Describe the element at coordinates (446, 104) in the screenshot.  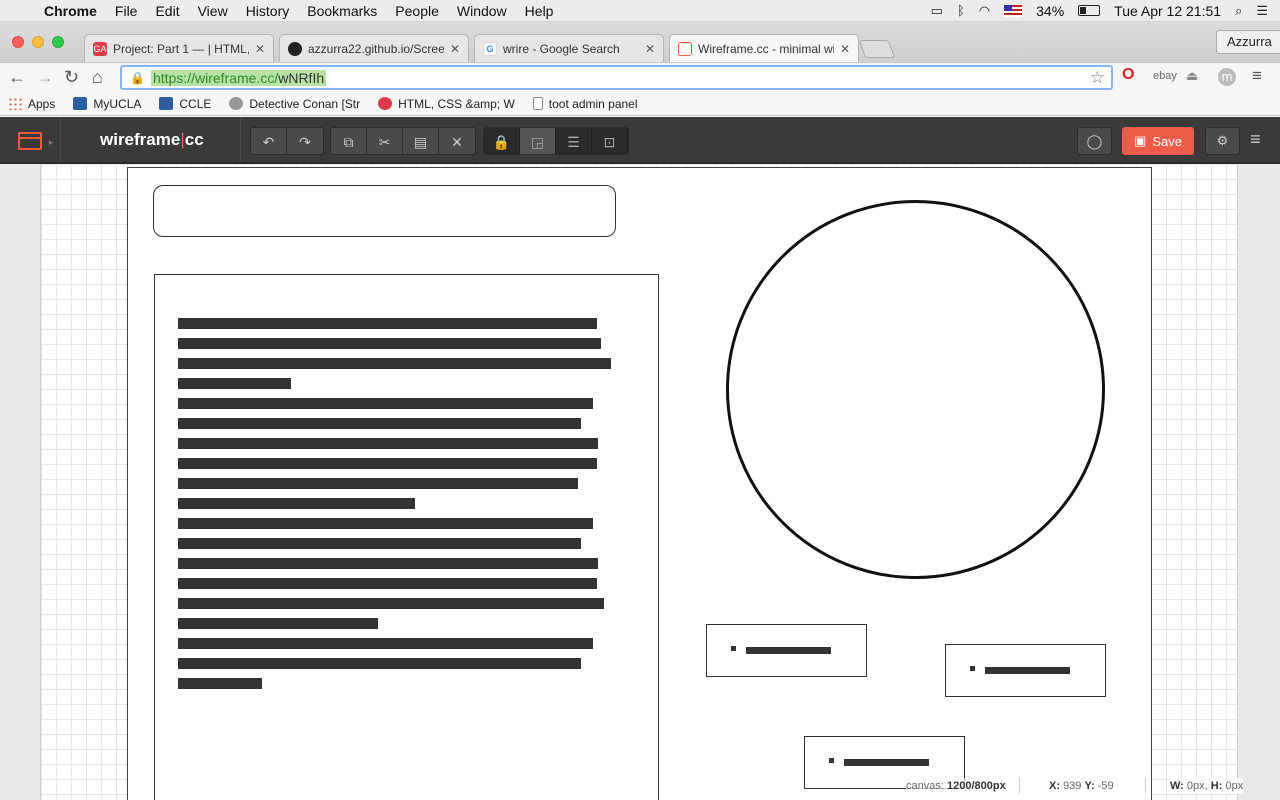
I see `bookmark-html-css: HTML, CSS &amp; W` at that location.